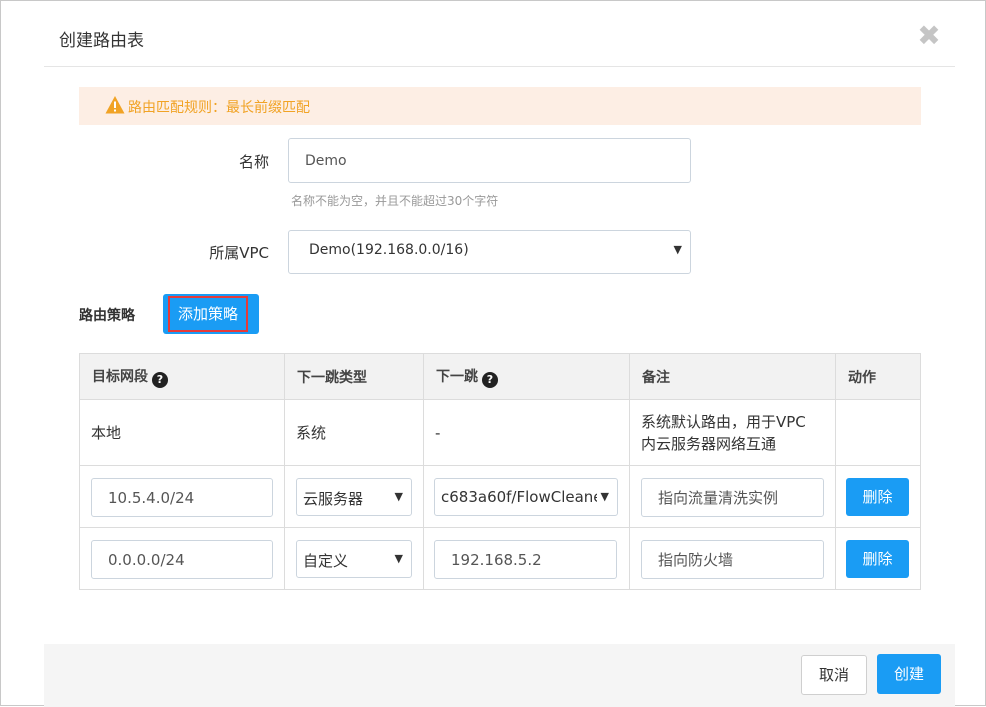  I want to click on next-hop-cell, so click(526, 558).